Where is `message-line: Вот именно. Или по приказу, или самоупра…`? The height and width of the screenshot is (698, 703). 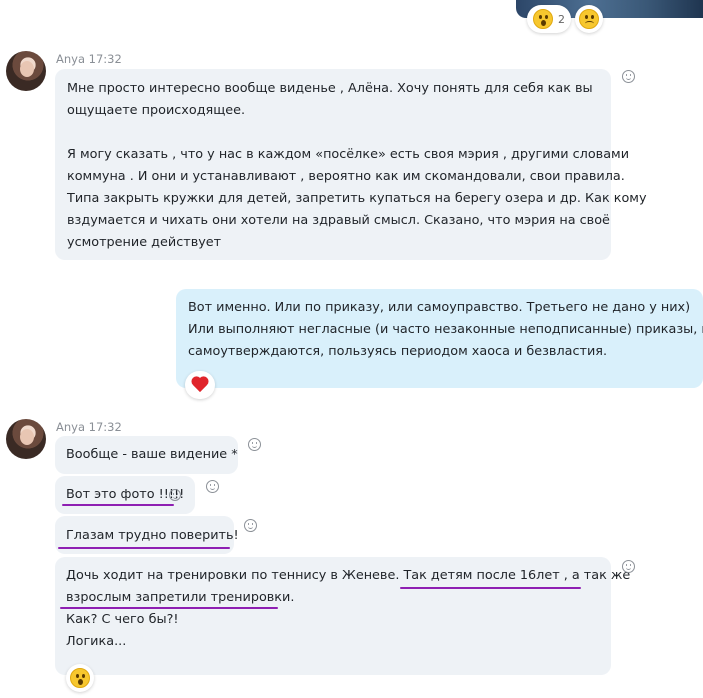 message-line: Вот именно. Или по приказу, или самоупра… is located at coordinates (439, 307).